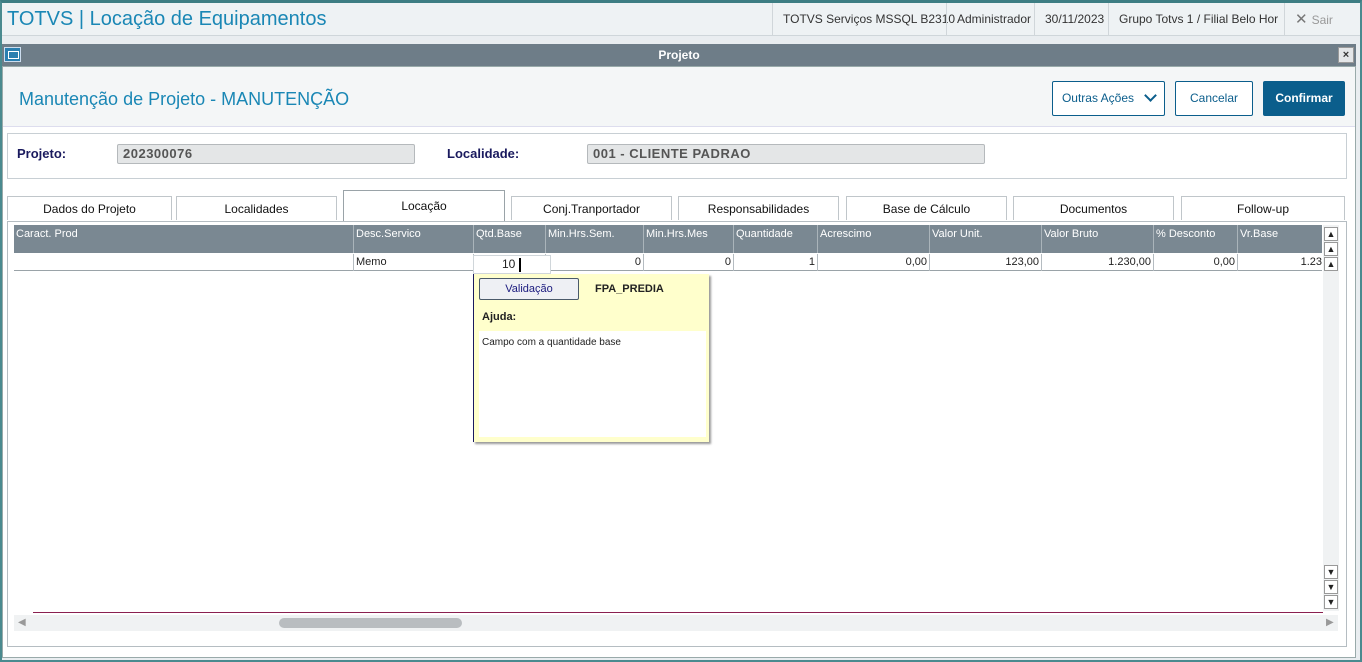 This screenshot has height=662, width=1362. I want to click on column-header: Min.Hrs.Mes, so click(689, 239).